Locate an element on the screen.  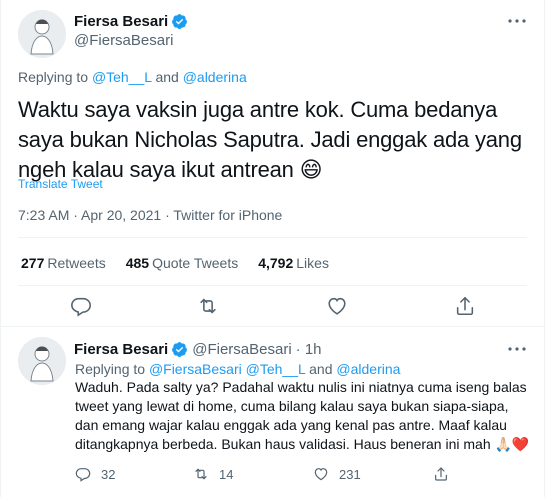
quotes-stat: 485 Quote Tweets is located at coordinates (182, 263).